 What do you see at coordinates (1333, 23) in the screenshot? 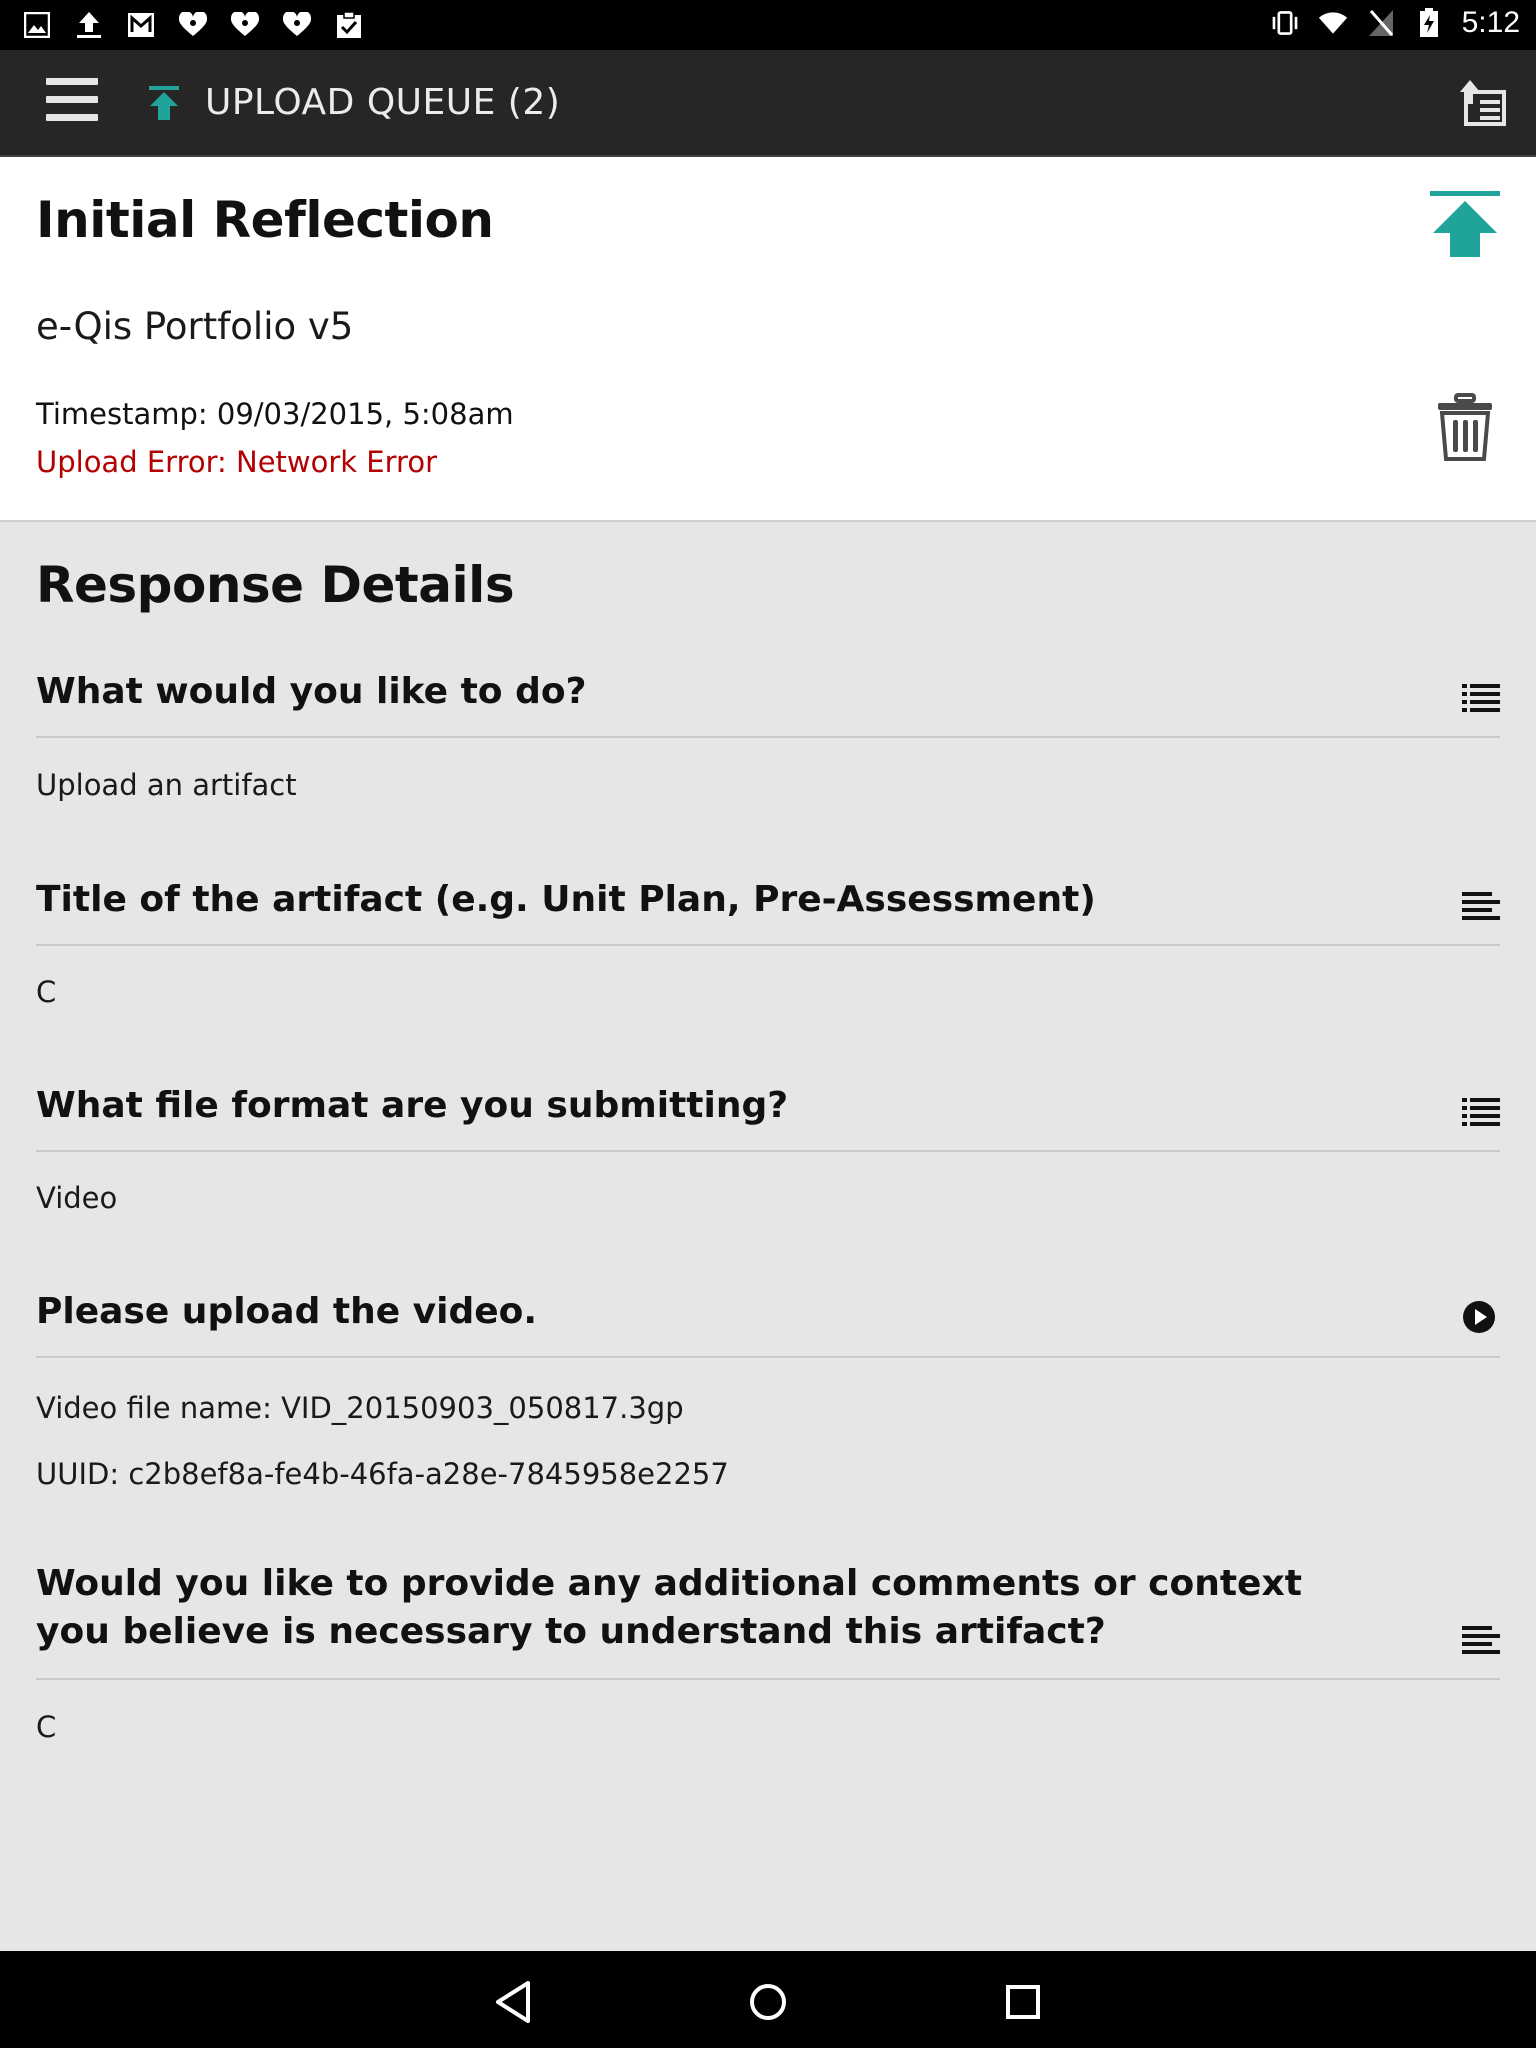
I see `wifi-icon` at bounding box center [1333, 23].